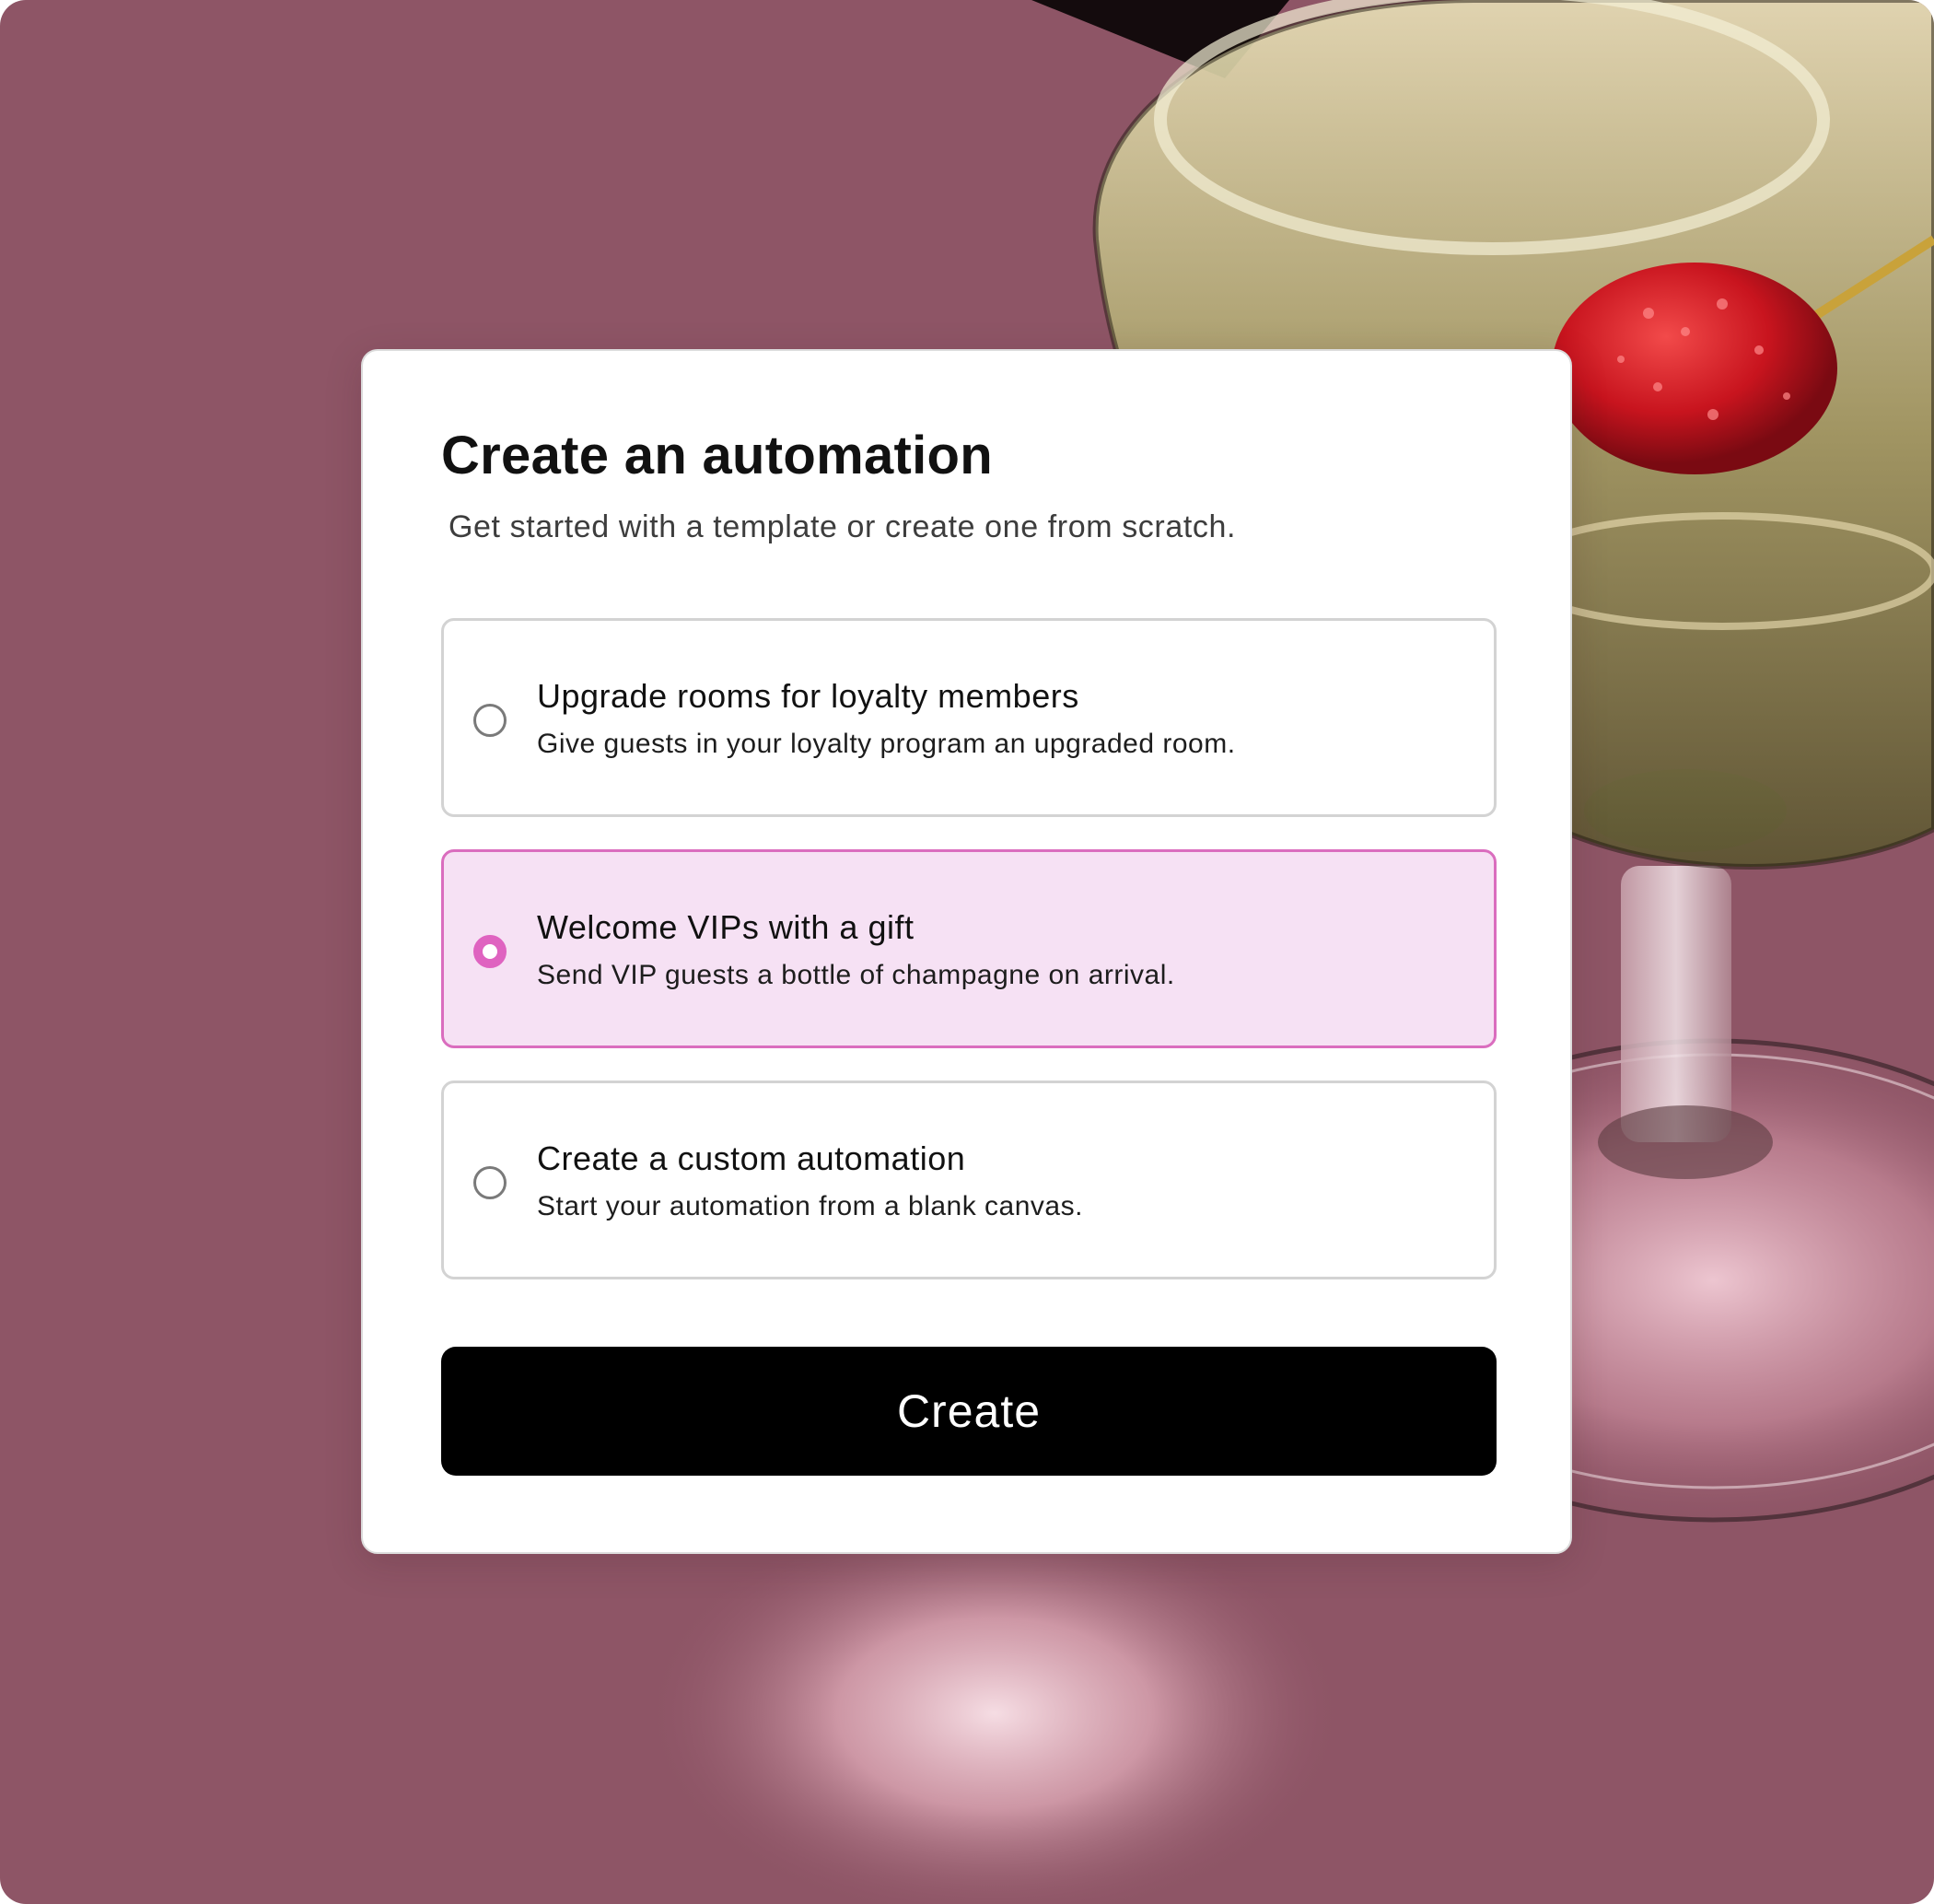 The height and width of the screenshot is (1904, 1934). What do you see at coordinates (751, 1158) in the screenshot?
I see `option-title: Create a custom automation` at bounding box center [751, 1158].